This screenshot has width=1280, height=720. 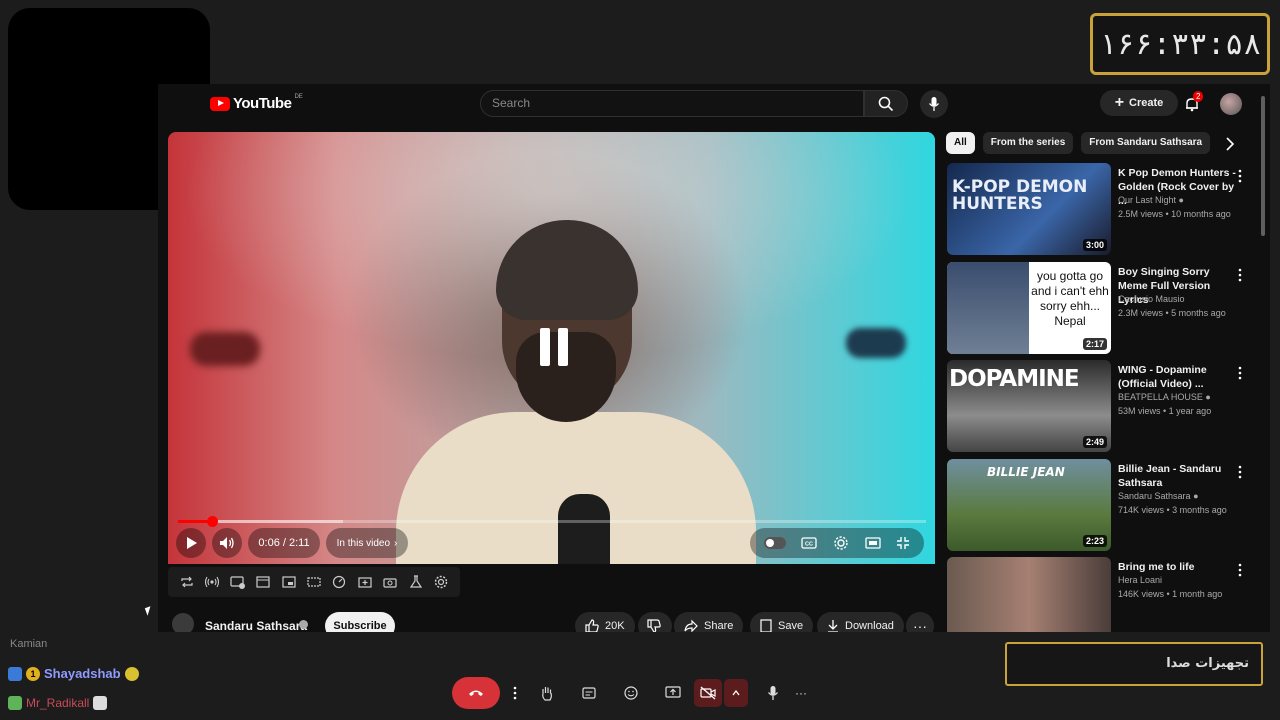 I want to click on volume-icon, so click(x=227, y=543).